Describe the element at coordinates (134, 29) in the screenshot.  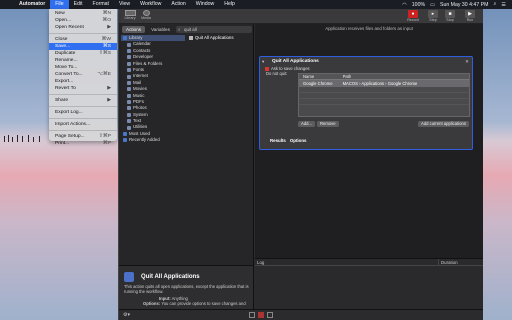
I see `tab-actions: Actions` at that location.